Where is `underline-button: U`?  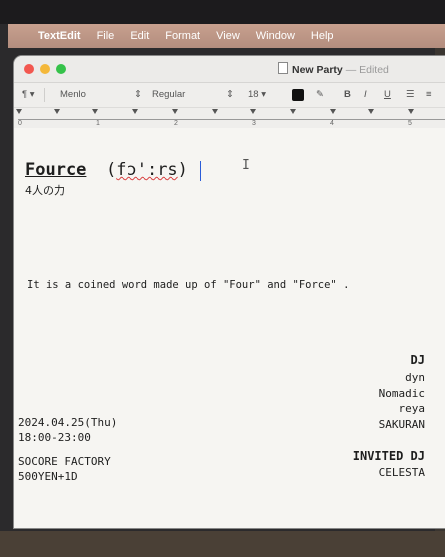
underline-button: U is located at coordinates (387, 94).